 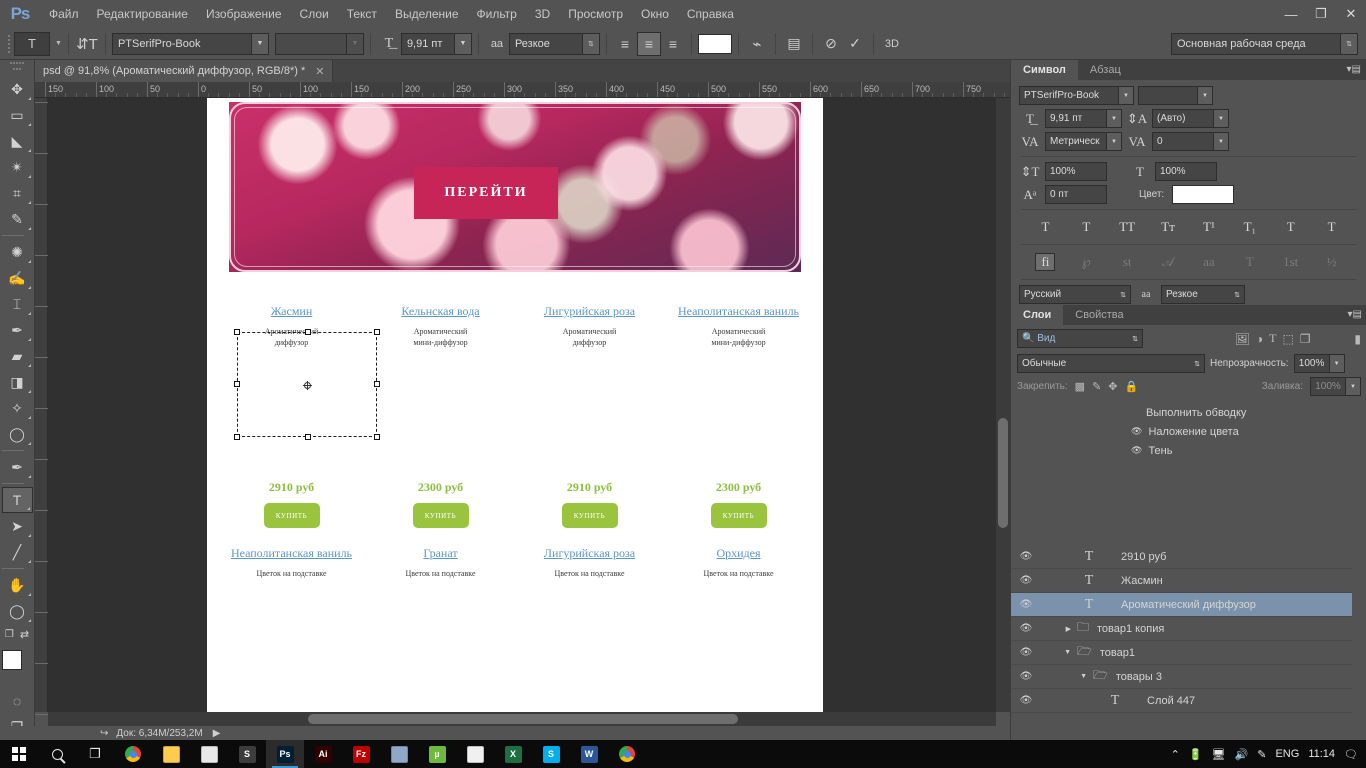 I want to click on image-filter-icon: 🖼, so click(x=1242, y=339).